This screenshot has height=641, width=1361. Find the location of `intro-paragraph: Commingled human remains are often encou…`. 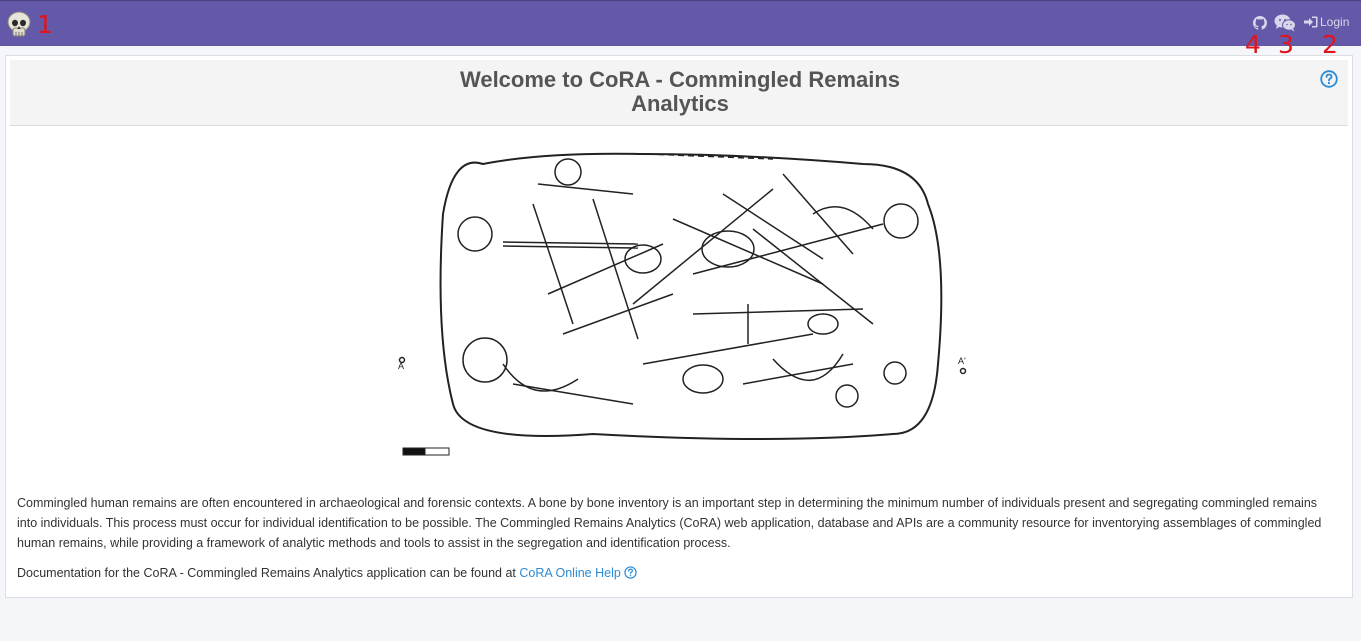

intro-paragraph: Commingled human remains are often encou… is located at coordinates (669, 523).